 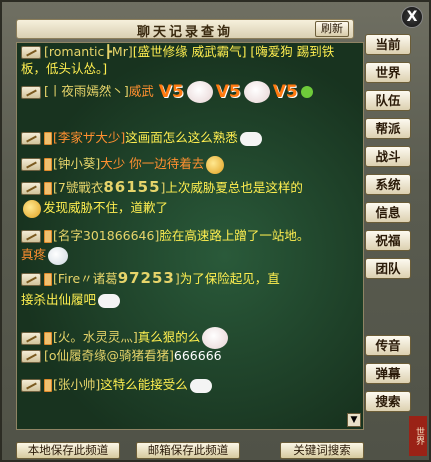 I want to click on message-text: 真么狠的么, so click(x=169, y=337).